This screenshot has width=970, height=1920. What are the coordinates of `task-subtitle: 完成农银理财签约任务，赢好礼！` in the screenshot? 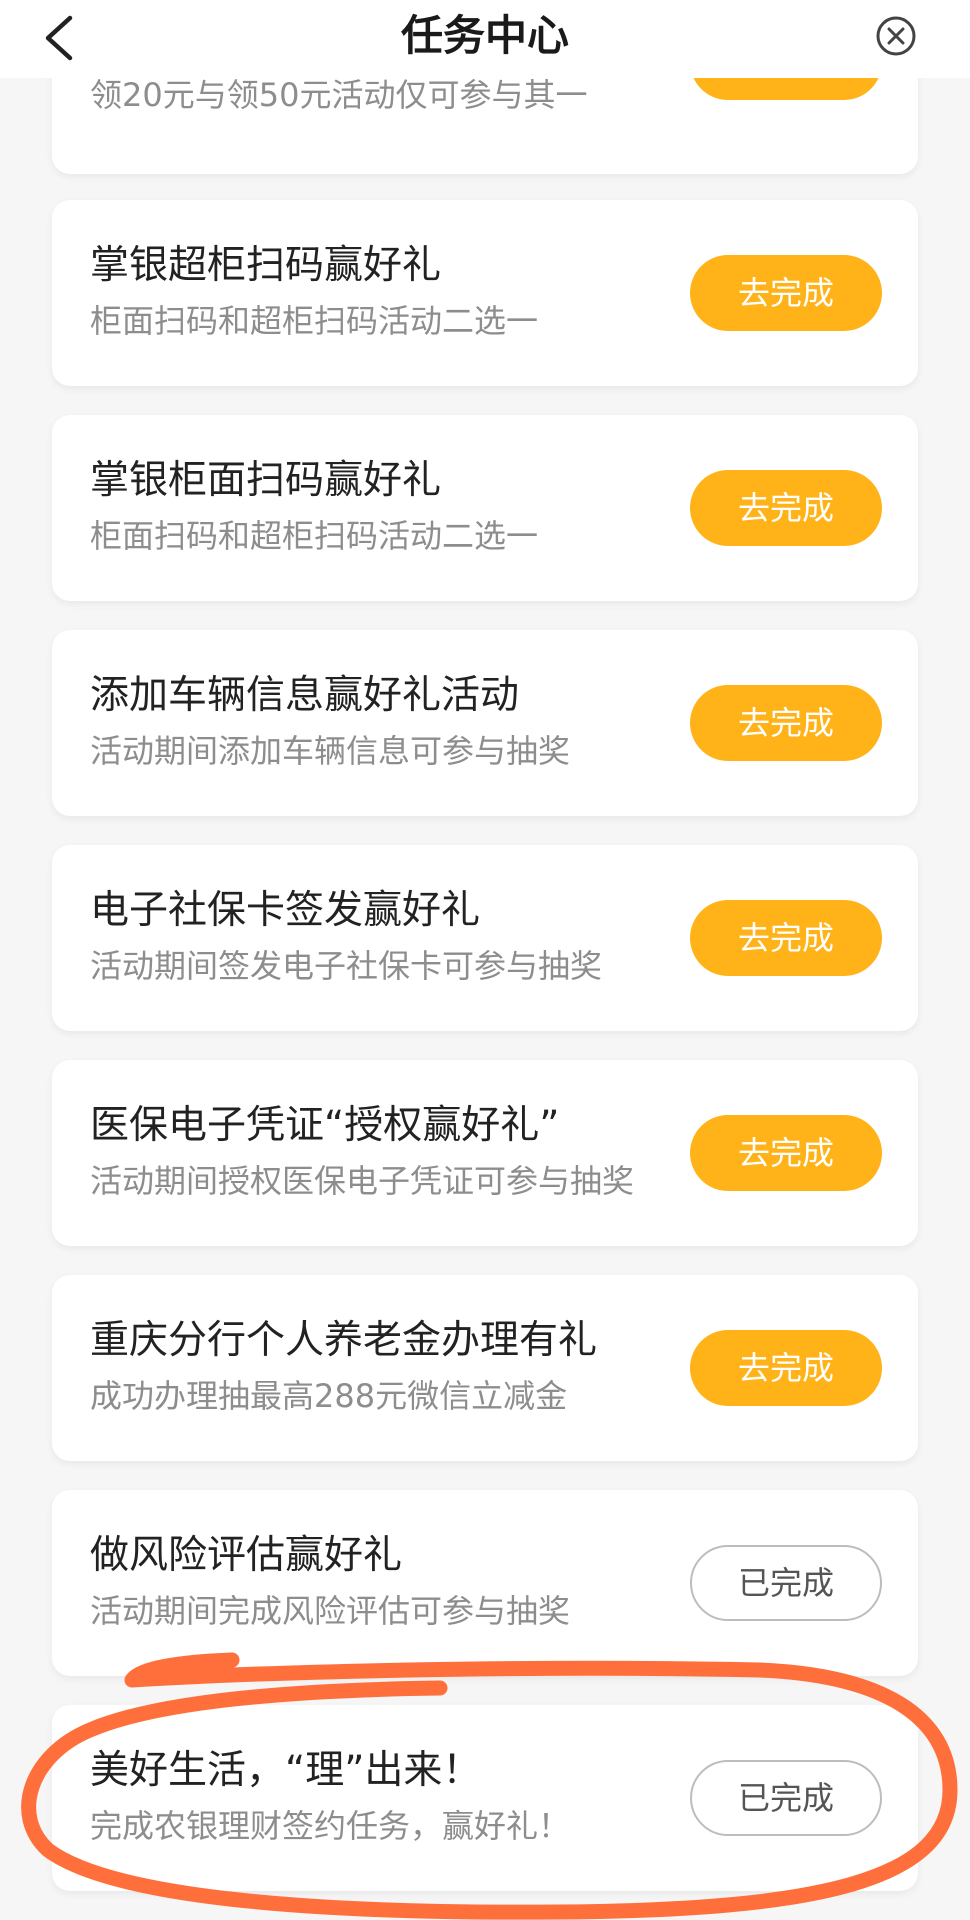 It's located at (330, 1826).